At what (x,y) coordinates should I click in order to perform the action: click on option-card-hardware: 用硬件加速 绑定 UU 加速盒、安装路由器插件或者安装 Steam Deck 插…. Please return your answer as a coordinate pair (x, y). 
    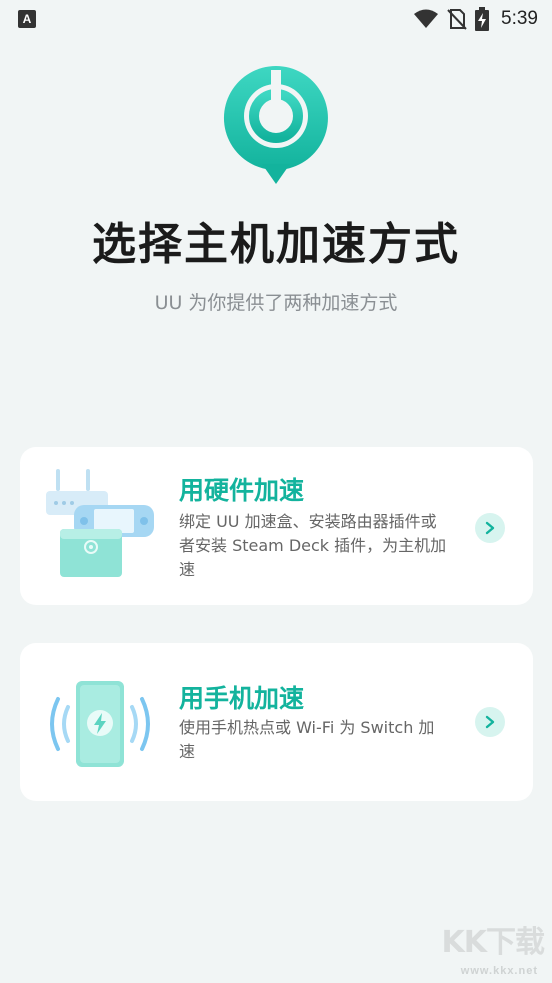
    Looking at the image, I should click on (276, 526).